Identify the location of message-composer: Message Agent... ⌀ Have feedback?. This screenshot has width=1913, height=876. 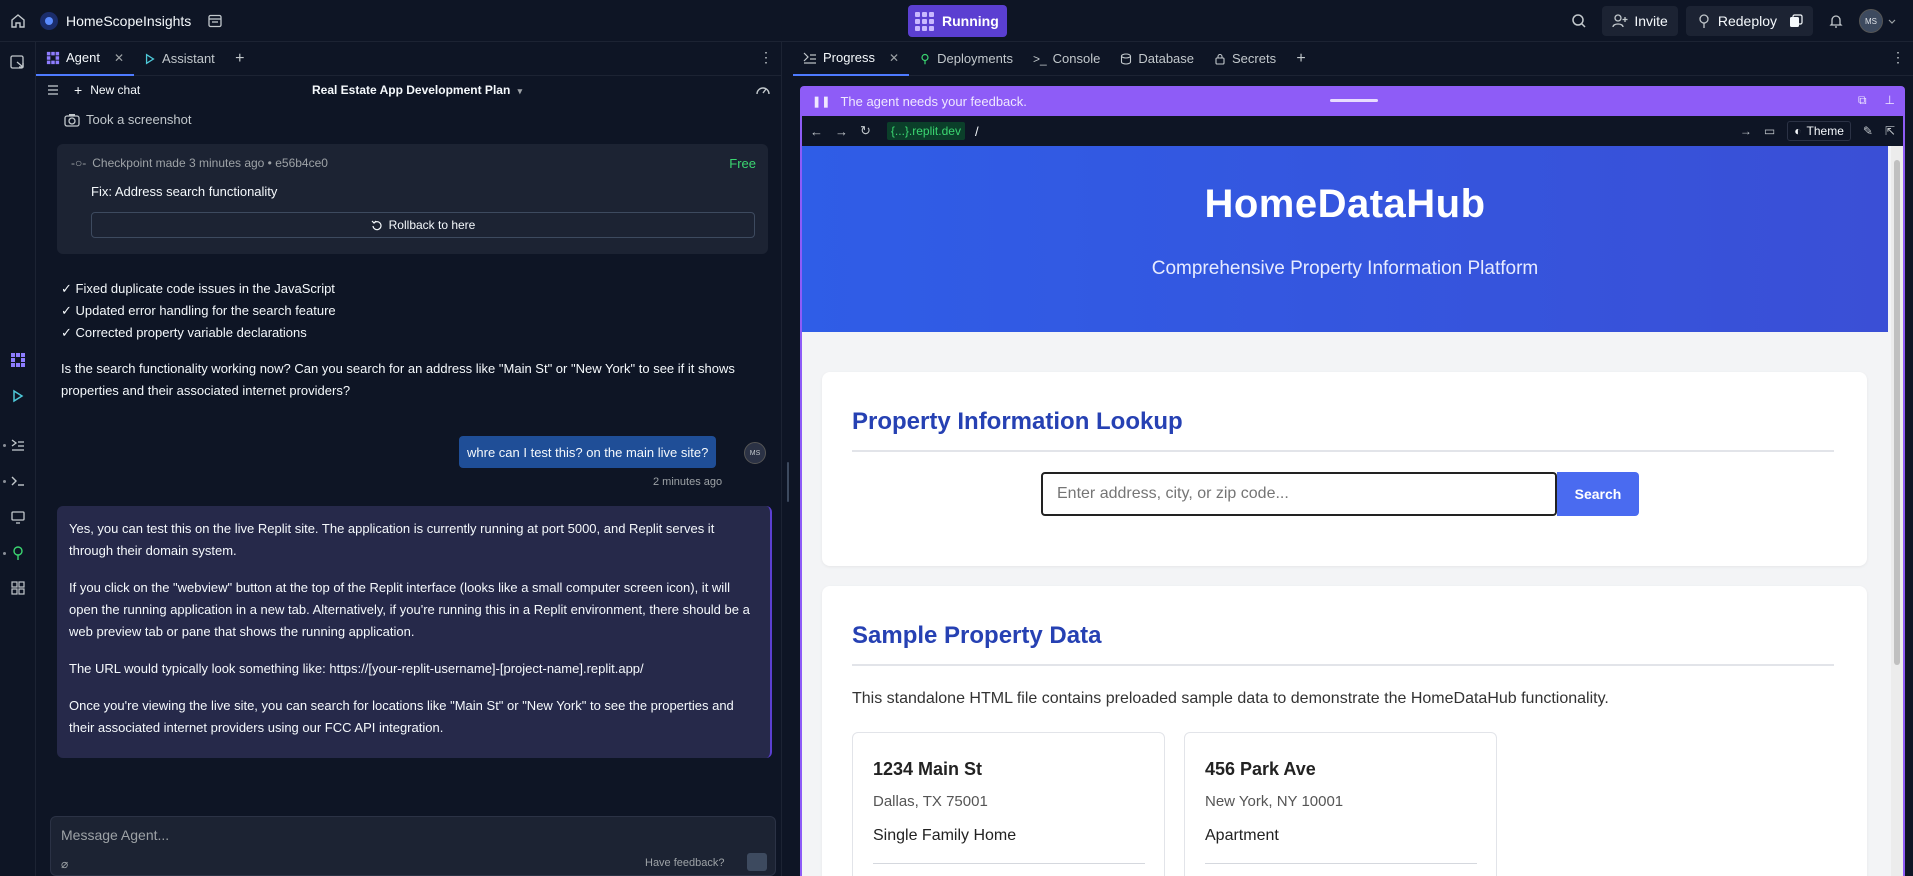
(413, 846).